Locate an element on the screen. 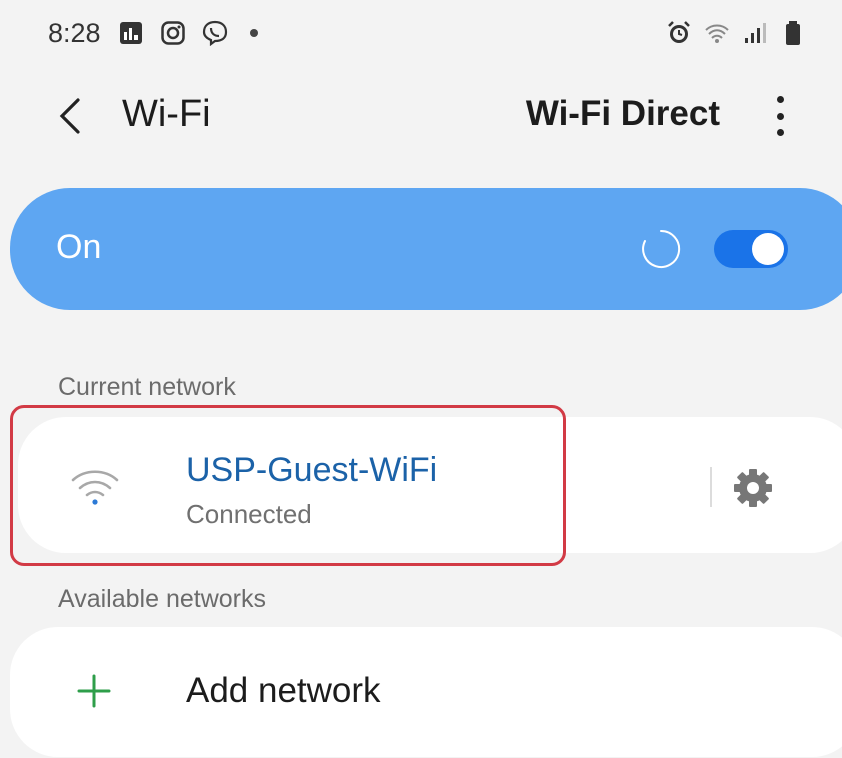 This screenshot has width=842, height=758. scanning-spinner-icon is located at coordinates (661, 248).